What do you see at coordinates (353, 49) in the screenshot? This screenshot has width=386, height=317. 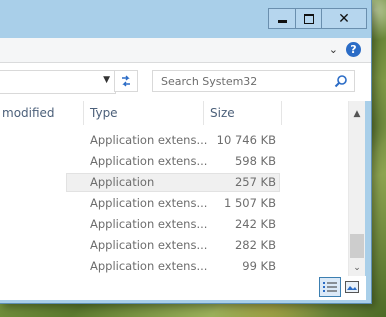 I see `help-icon: ?` at bounding box center [353, 49].